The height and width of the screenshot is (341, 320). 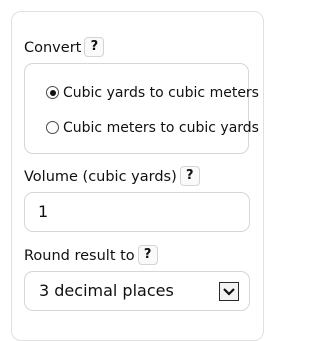 What do you see at coordinates (161, 93) in the screenshot?
I see `radio-option-label: Cubic yards to cubic meters` at bounding box center [161, 93].